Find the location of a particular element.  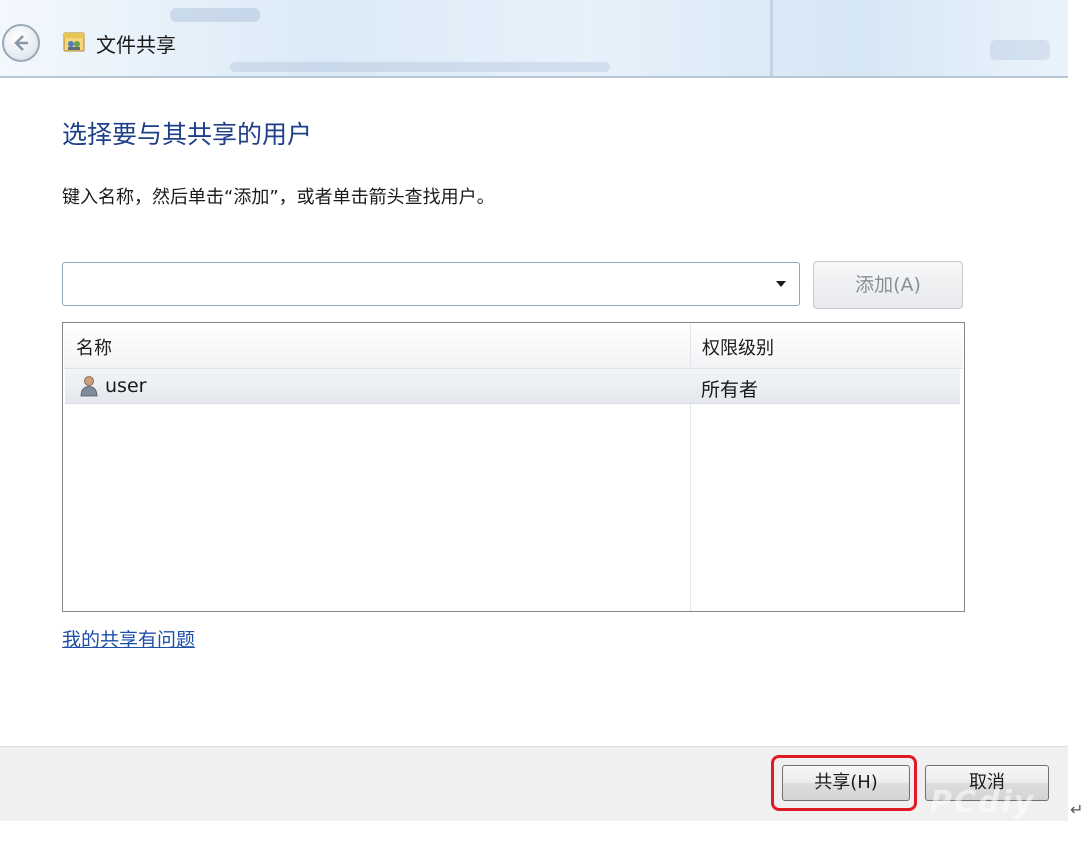

share-button: 共享(H) is located at coordinates (846, 783).